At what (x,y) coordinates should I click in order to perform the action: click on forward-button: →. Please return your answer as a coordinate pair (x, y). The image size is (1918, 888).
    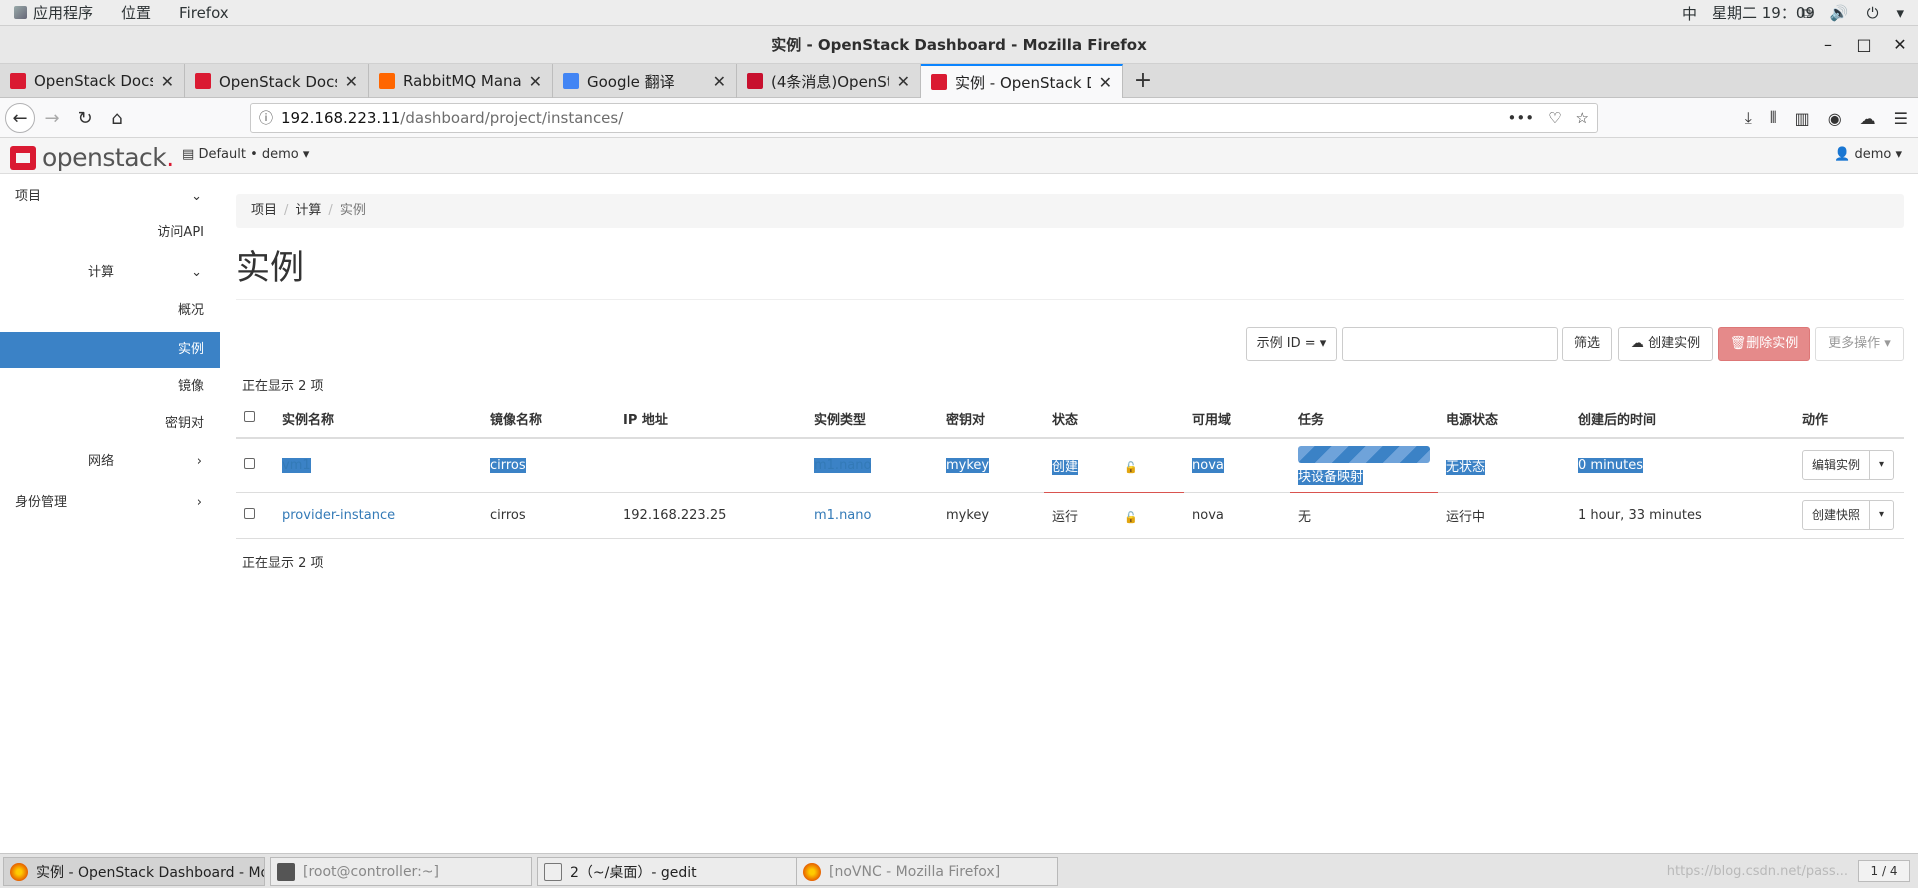
    Looking at the image, I should click on (52, 118).